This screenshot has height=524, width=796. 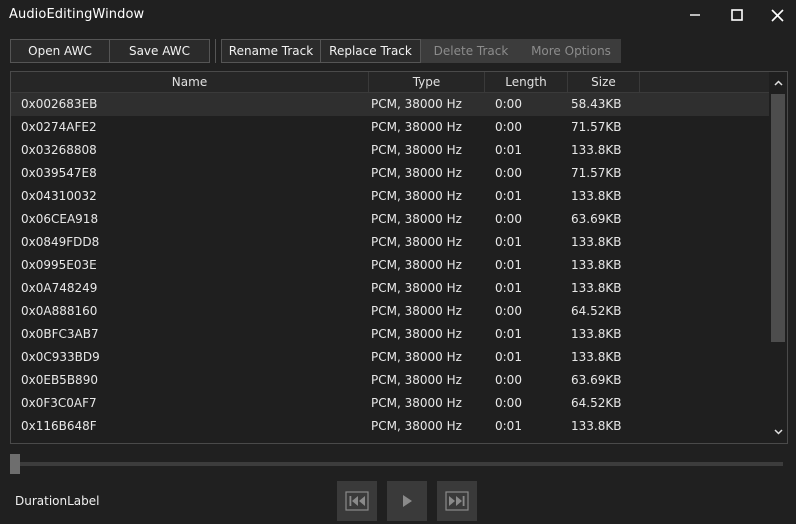 I want to click on track-name: 0x0A888160, so click(x=59, y=311).